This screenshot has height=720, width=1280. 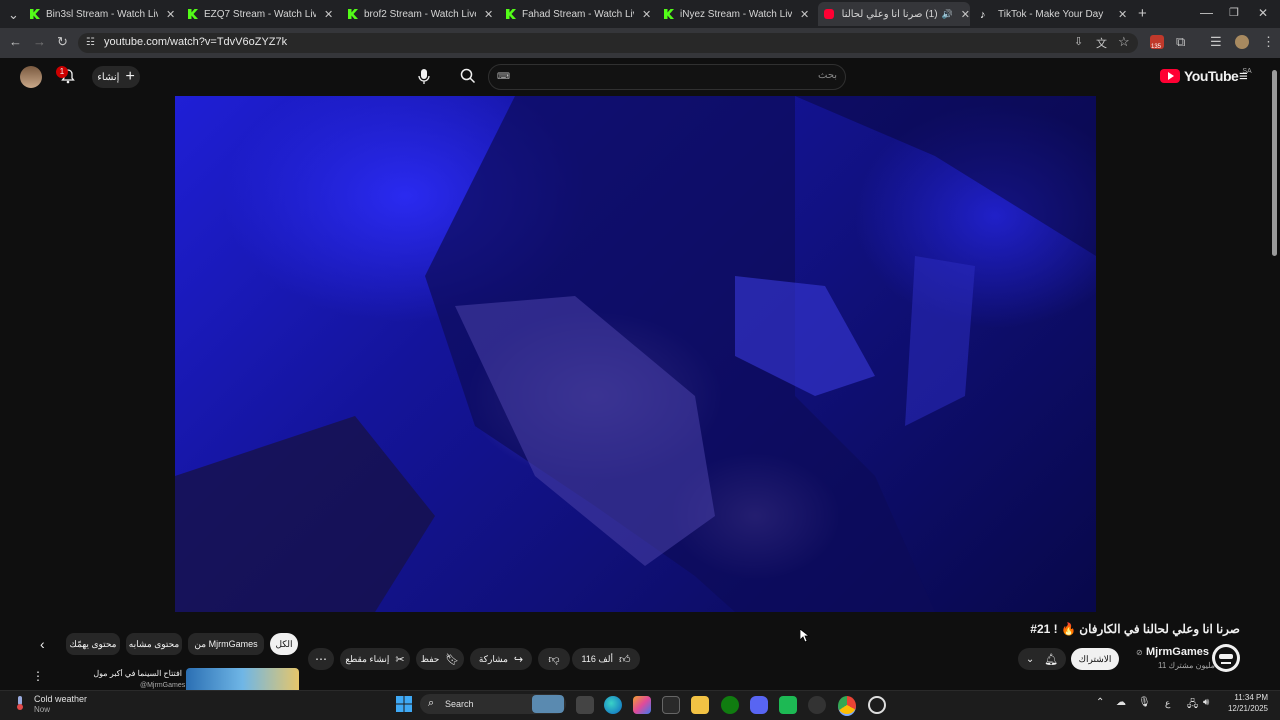 What do you see at coordinates (1121, 702) in the screenshot?
I see `onedrive-cloud-icon: ☁` at bounding box center [1121, 702].